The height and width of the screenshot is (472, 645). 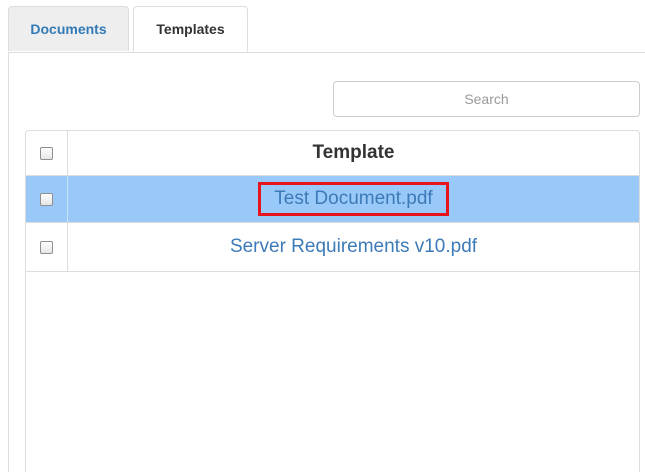 I want to click on tab-bar: Documents Templates, so click(x=326, y=29).